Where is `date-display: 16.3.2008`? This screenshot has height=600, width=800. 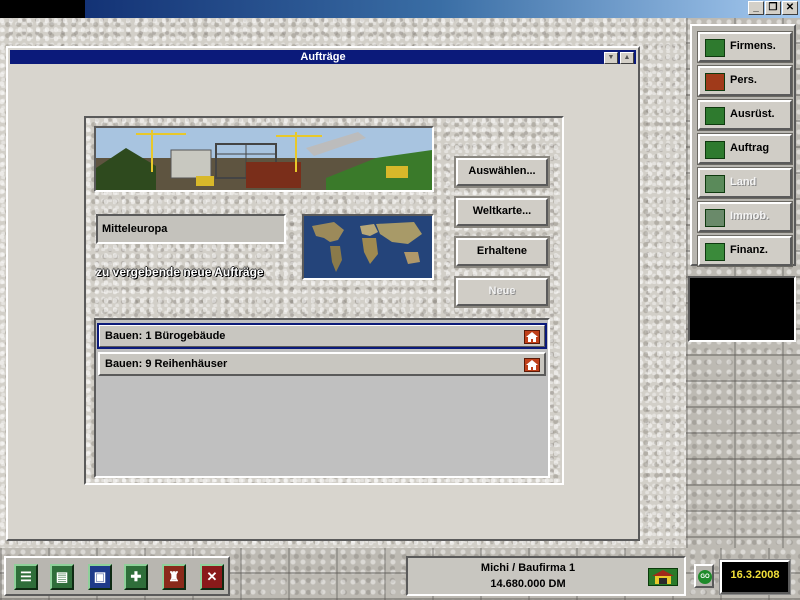
date-display: 16.3.2008 is located at coordinates (755, 577).